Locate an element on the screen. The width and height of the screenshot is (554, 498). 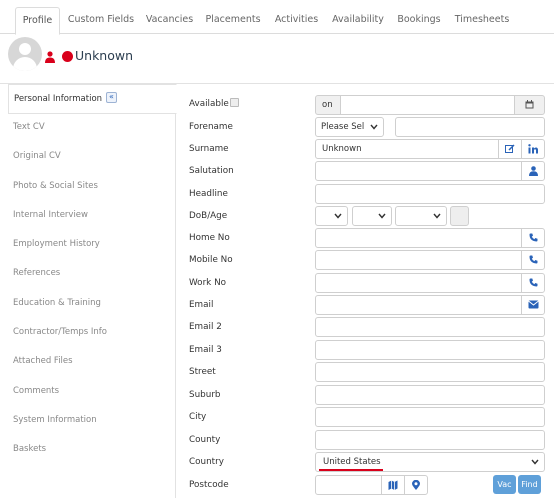
candidate-header: Unknown is located at coordinates (277, 59).